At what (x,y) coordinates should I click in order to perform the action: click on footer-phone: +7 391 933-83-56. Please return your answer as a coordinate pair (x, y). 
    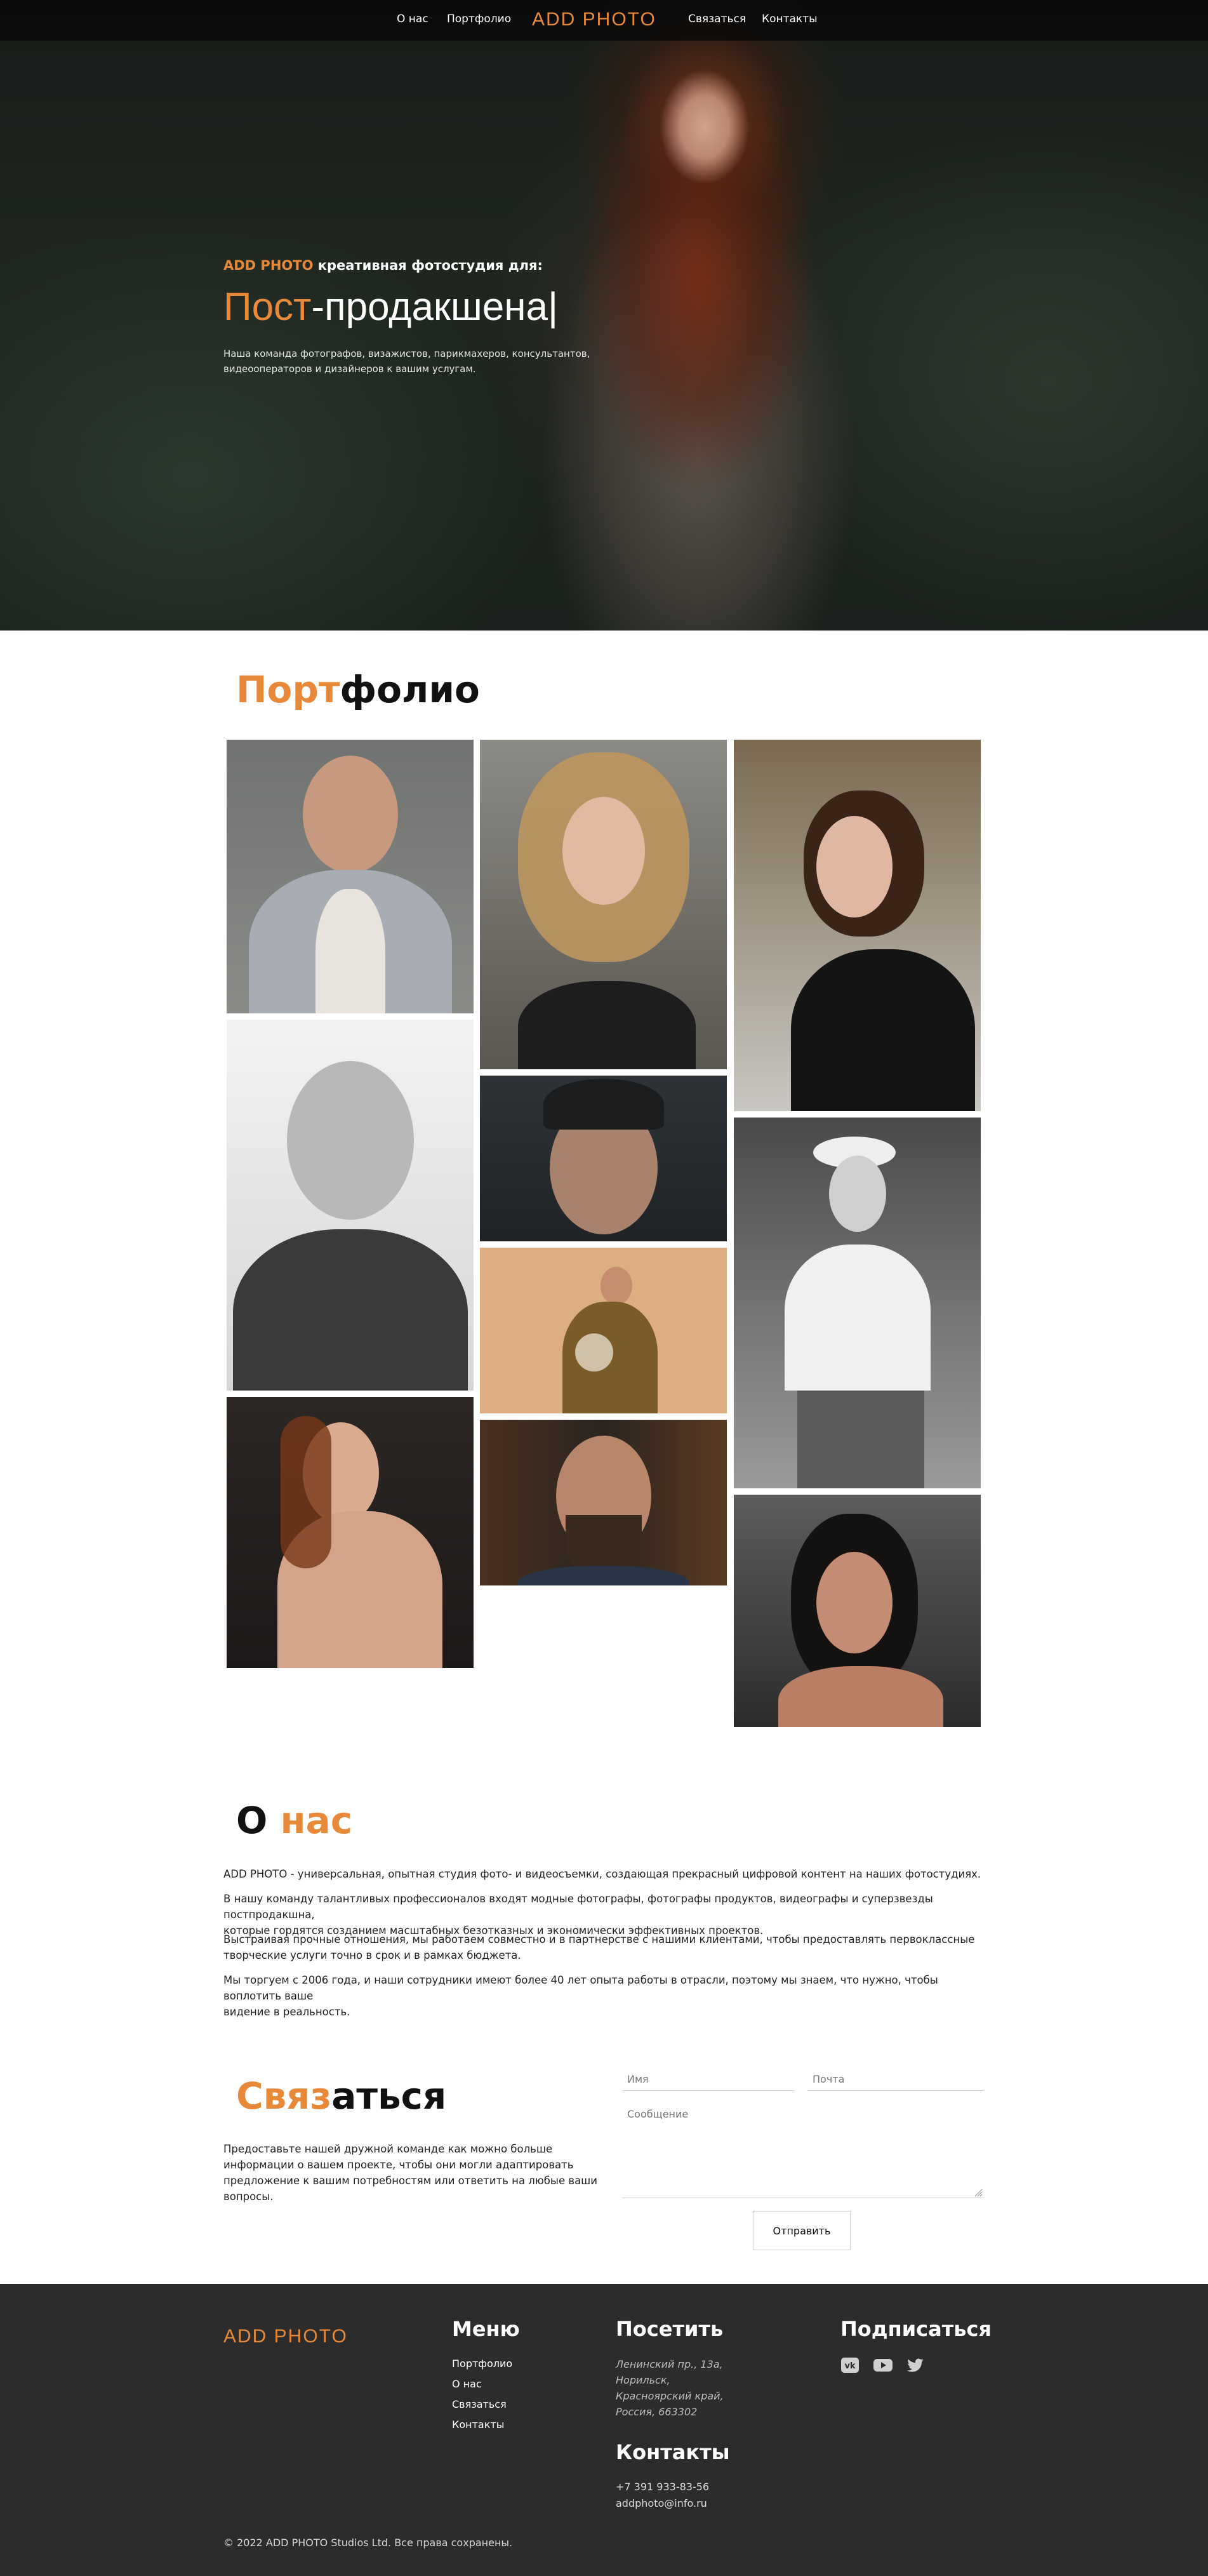
    Looking at the image, I should click on (662, 2487).